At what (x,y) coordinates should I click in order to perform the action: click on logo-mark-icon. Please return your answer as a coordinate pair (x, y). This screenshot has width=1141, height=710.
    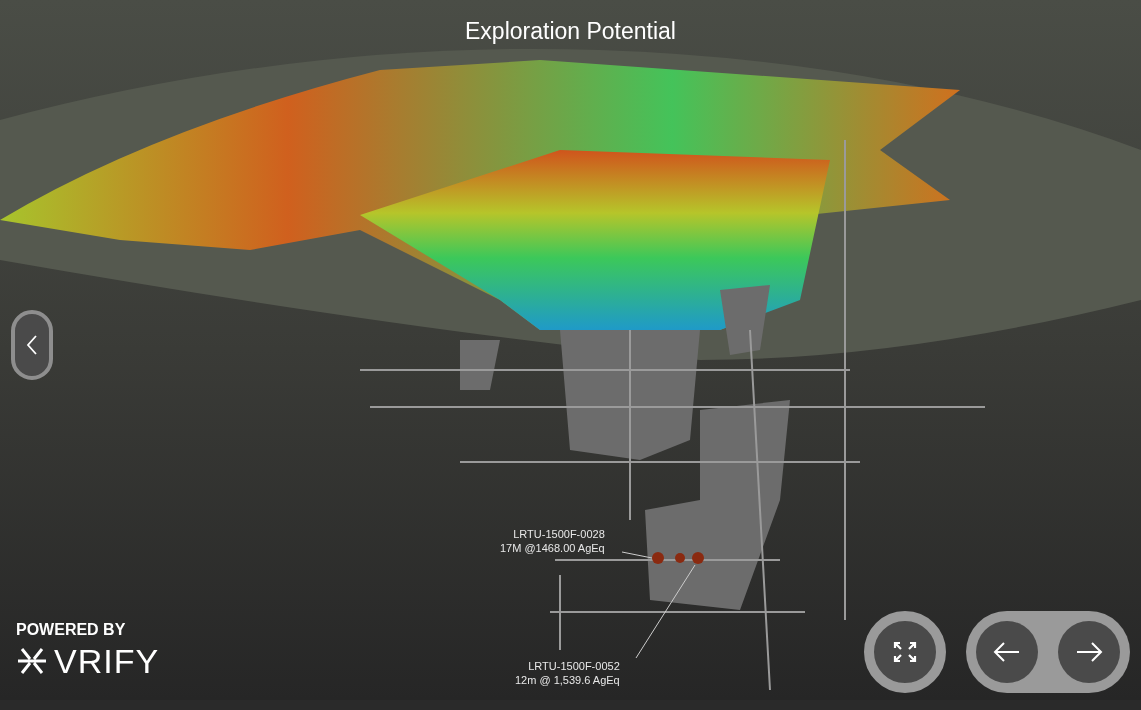
    Looking at the image, I should click on (32, 661).